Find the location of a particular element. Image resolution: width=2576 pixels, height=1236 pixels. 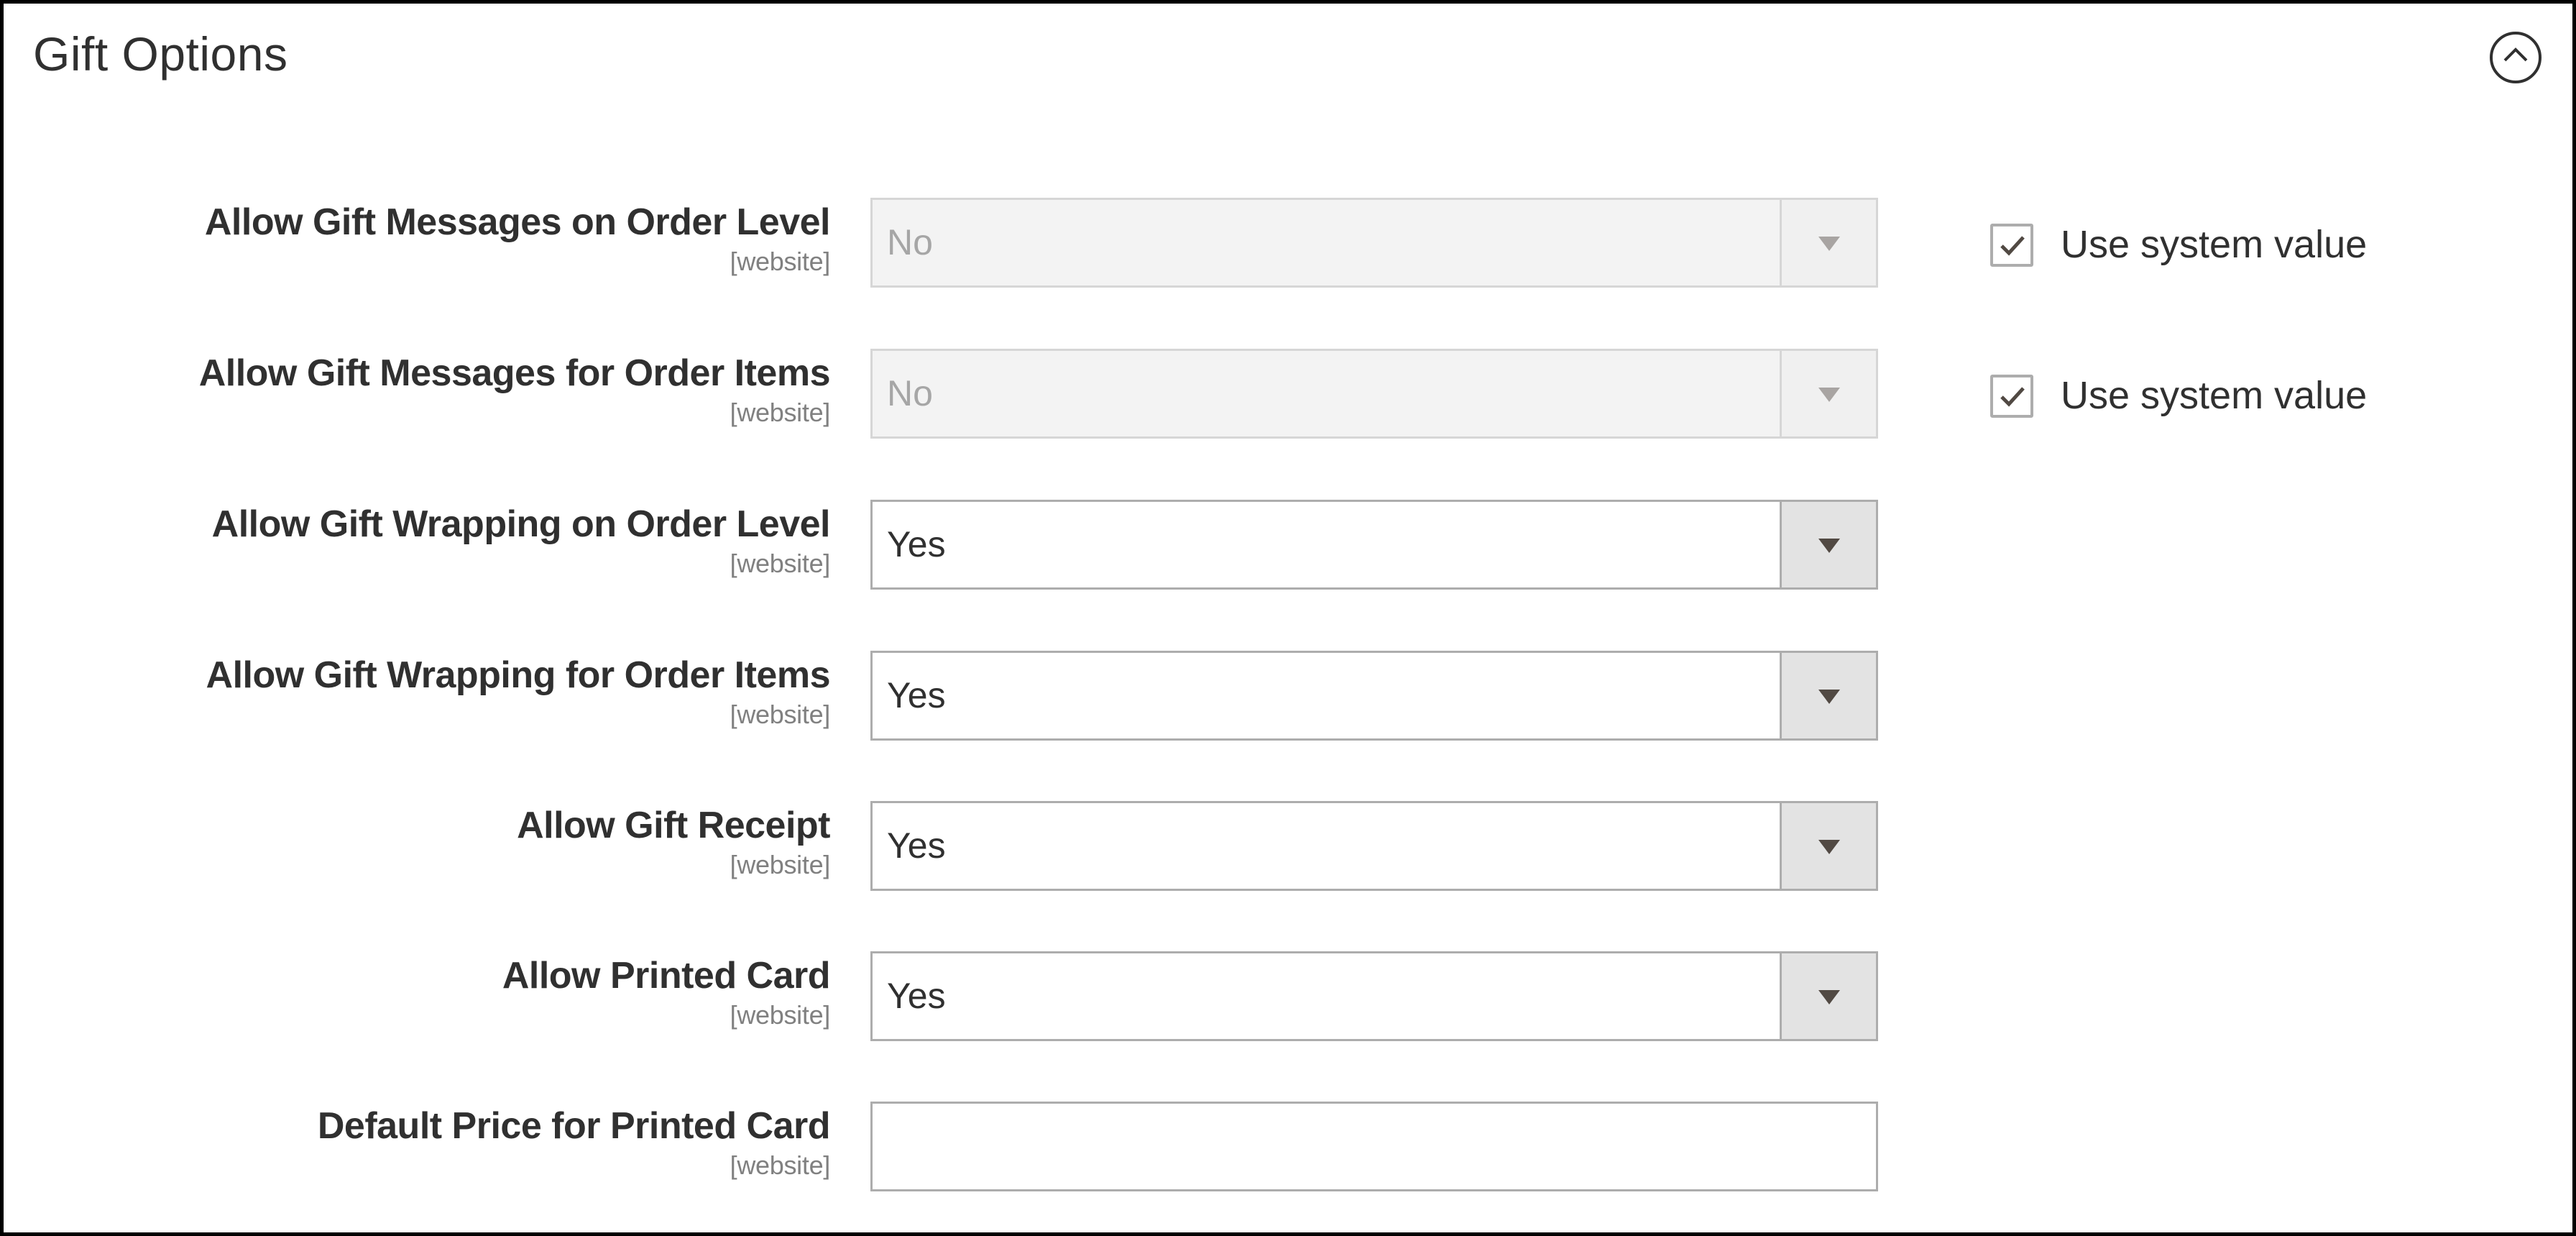

gift-receipt-select: Yes is located at coordinates (1374, 846).